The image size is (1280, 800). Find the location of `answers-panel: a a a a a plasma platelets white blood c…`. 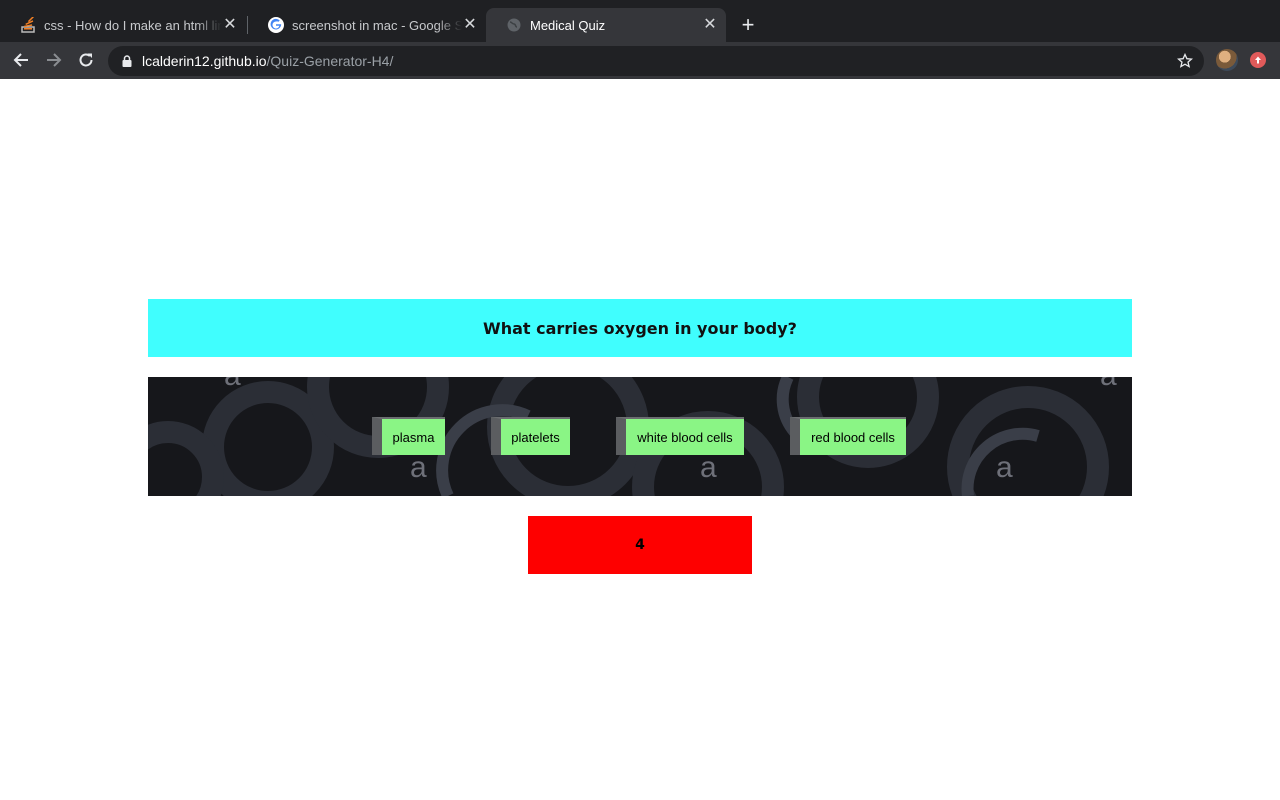

answers-panel: a a a a a plasma platelets white blood c… is located at coordinates (640, 436).